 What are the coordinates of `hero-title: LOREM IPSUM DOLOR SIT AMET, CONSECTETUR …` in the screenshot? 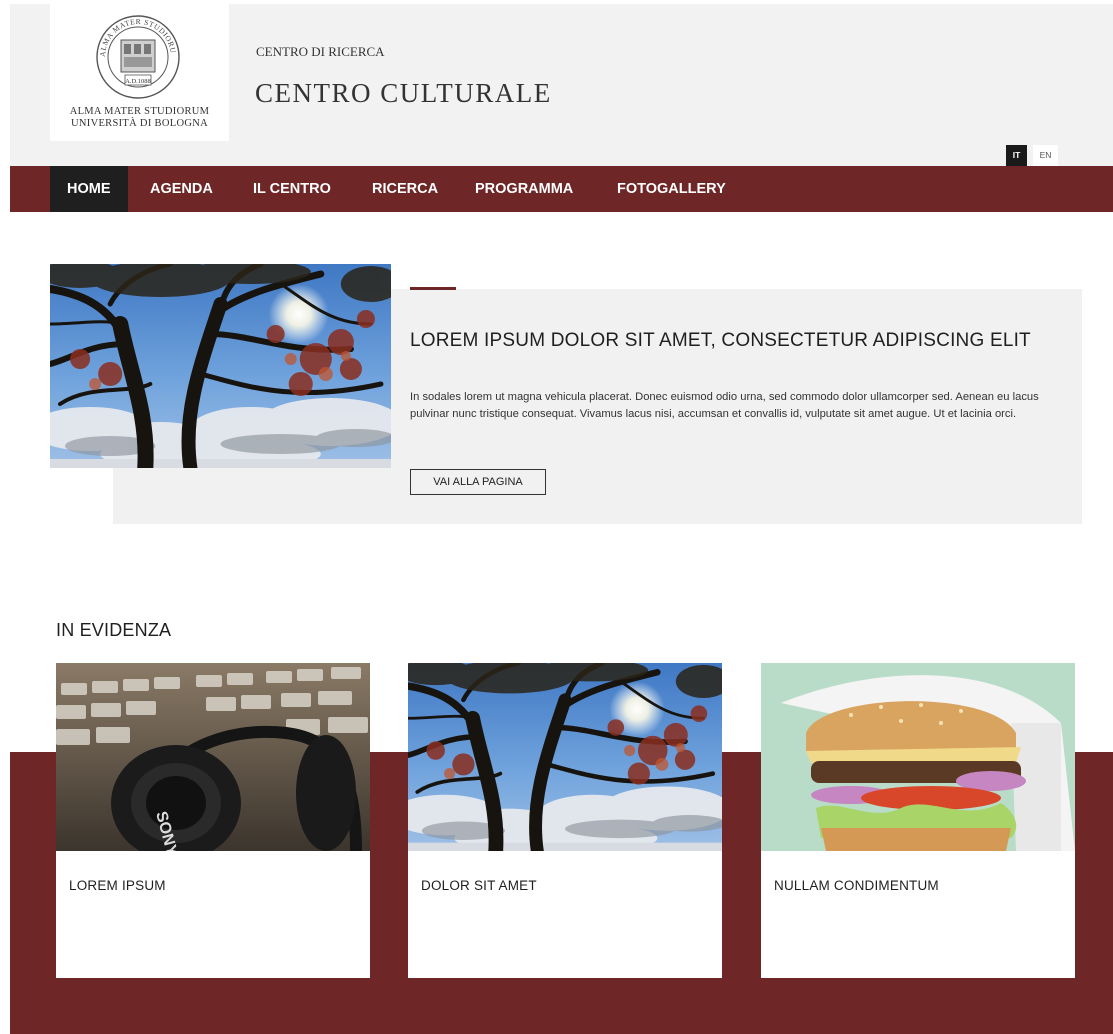 It's located at (720, 340).